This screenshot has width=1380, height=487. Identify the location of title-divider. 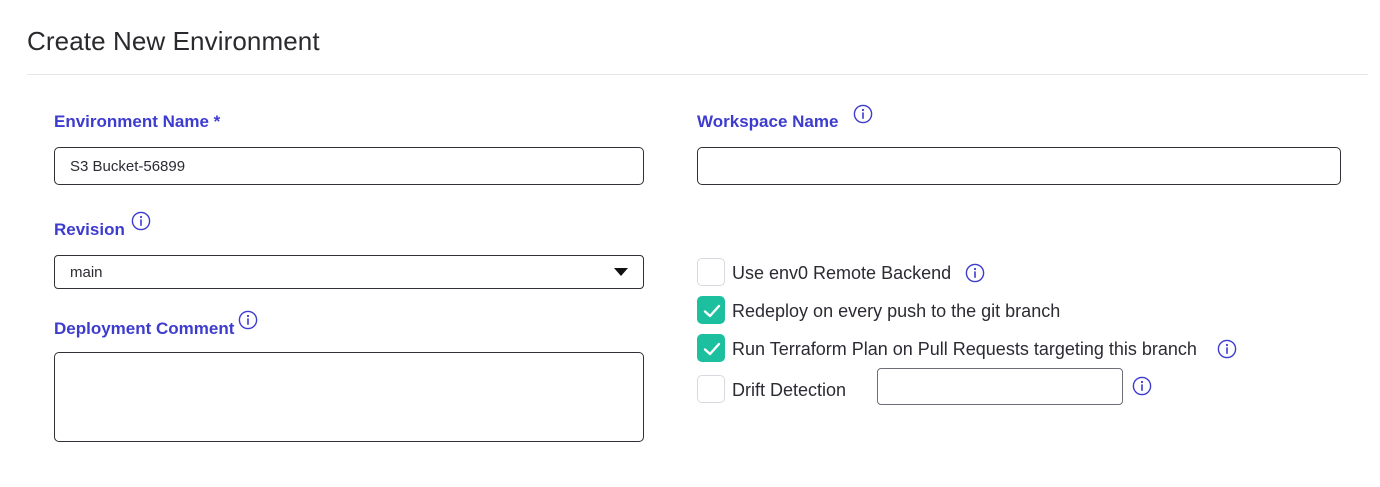
(697, 74).